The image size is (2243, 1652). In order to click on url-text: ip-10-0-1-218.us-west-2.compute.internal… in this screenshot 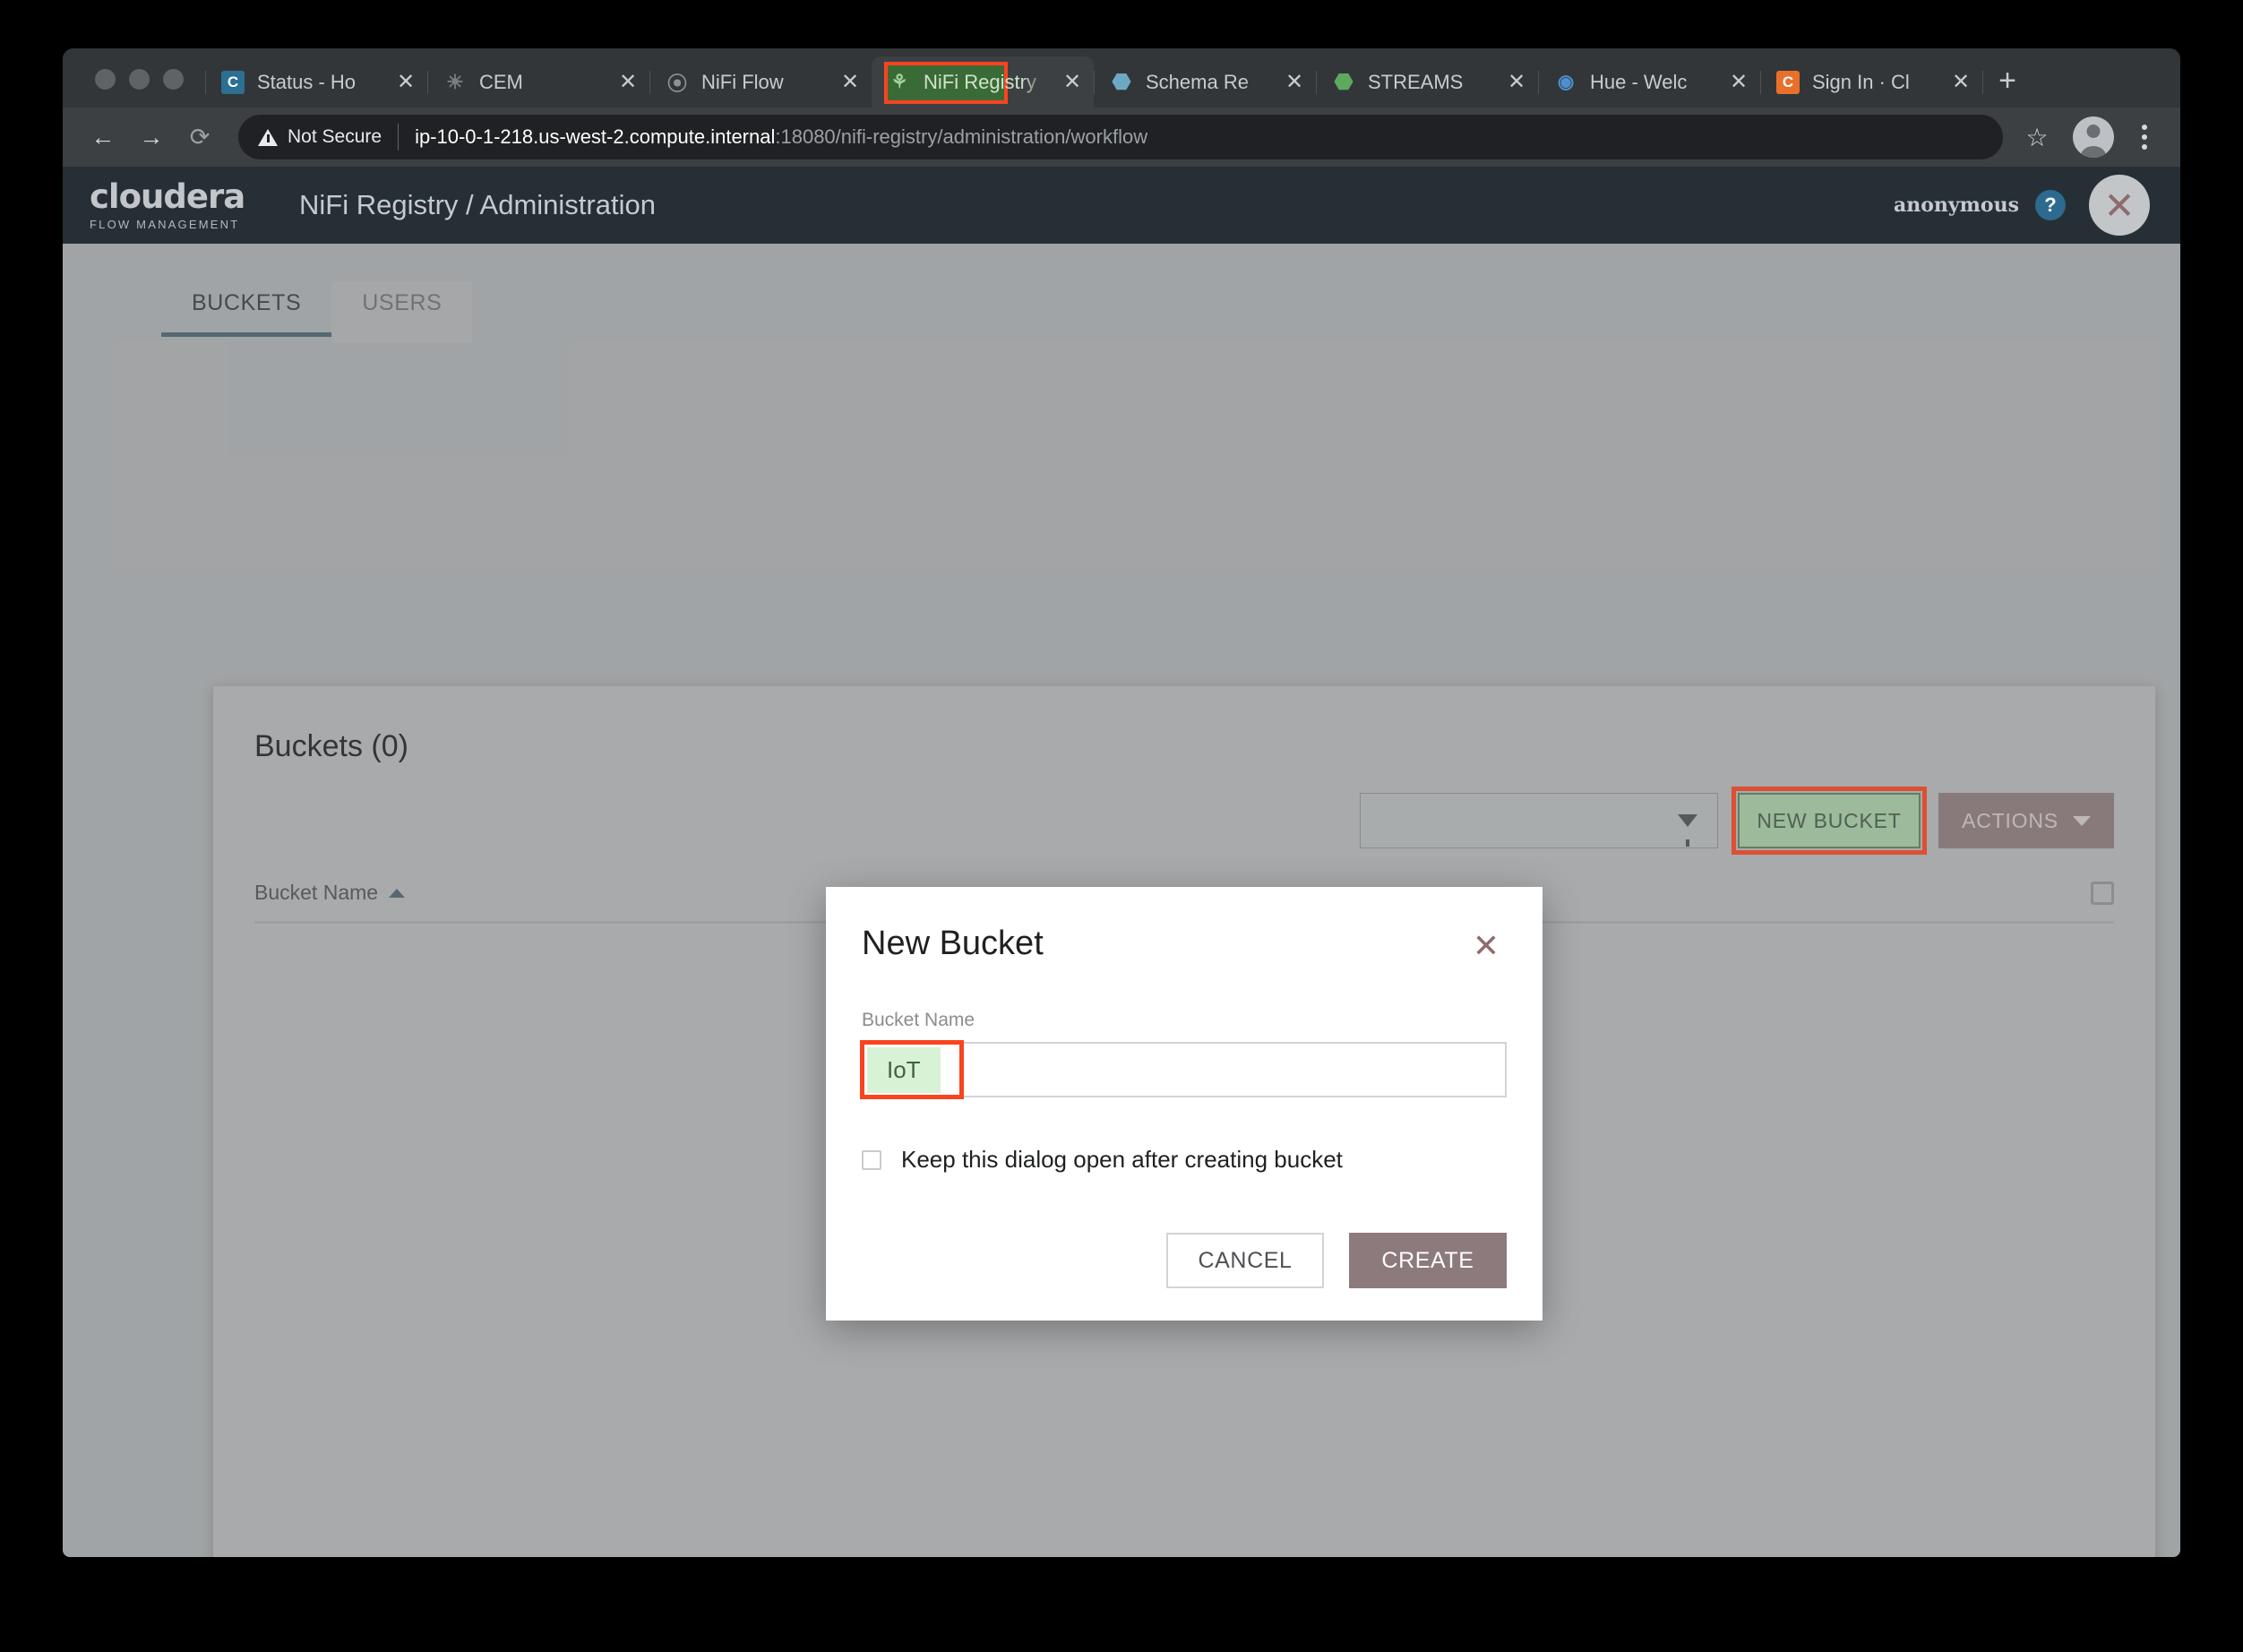, I will do `click(781, 137)`.